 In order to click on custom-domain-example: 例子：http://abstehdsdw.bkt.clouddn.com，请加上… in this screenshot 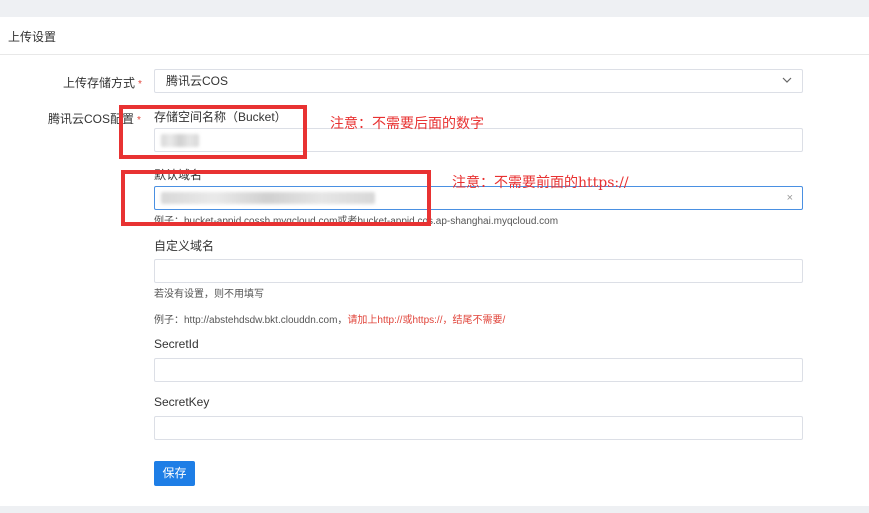, I will do `click(330, 320)`.